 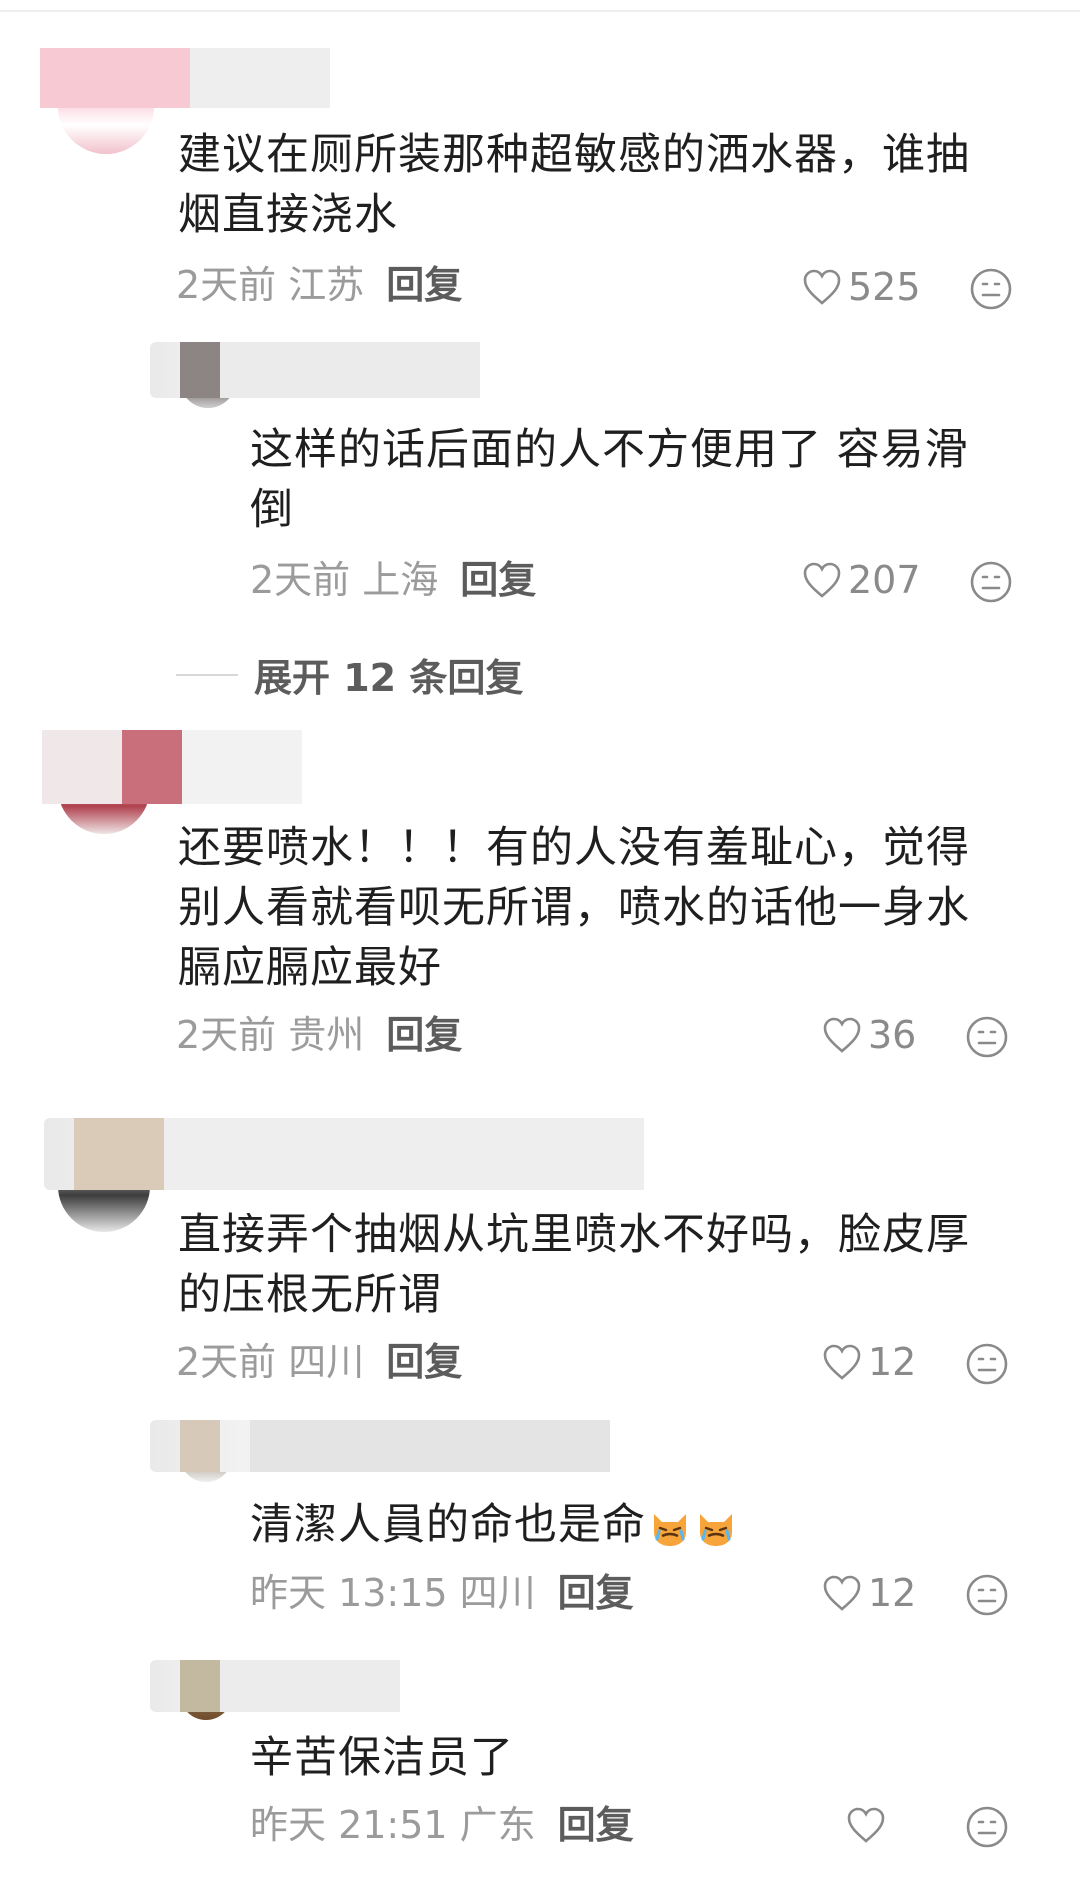 What do you see at coordinates (389, 678) in the screenshot?
I see `expand-replies-label: 展开 12 条回复` at bounding box center [389, 678].